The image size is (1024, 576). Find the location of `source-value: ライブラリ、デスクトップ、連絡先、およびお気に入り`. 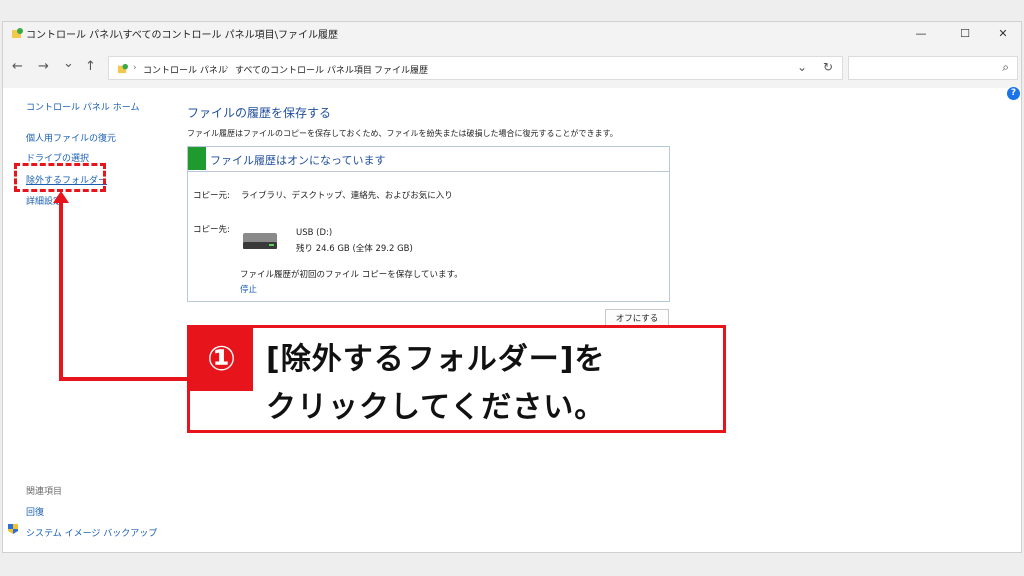

source-value: ライブラリ、デスクトップ、連絡先、およびお気に入り is located at coordinates (347, 196).